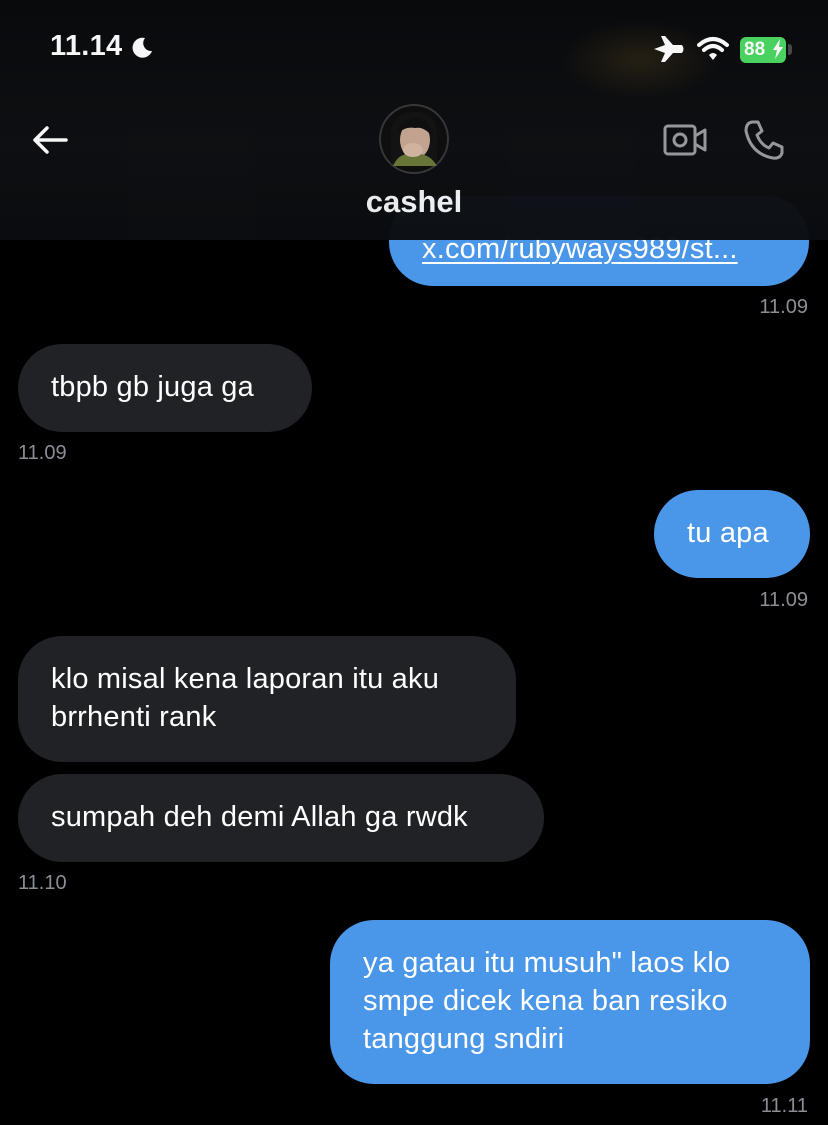 The height and width of the screenshot is (1125, 828). What do you see at coordinates (414, 202) in the screenshot?
I see `contact-name: cashel` at bounding box center [414, 202].